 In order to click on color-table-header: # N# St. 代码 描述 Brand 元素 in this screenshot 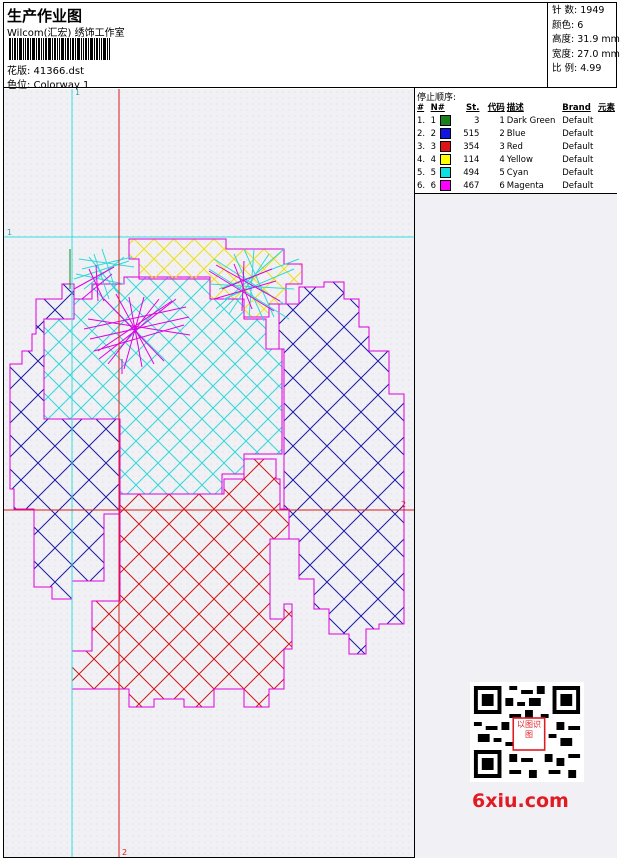, I will do `click(517, 108)`.